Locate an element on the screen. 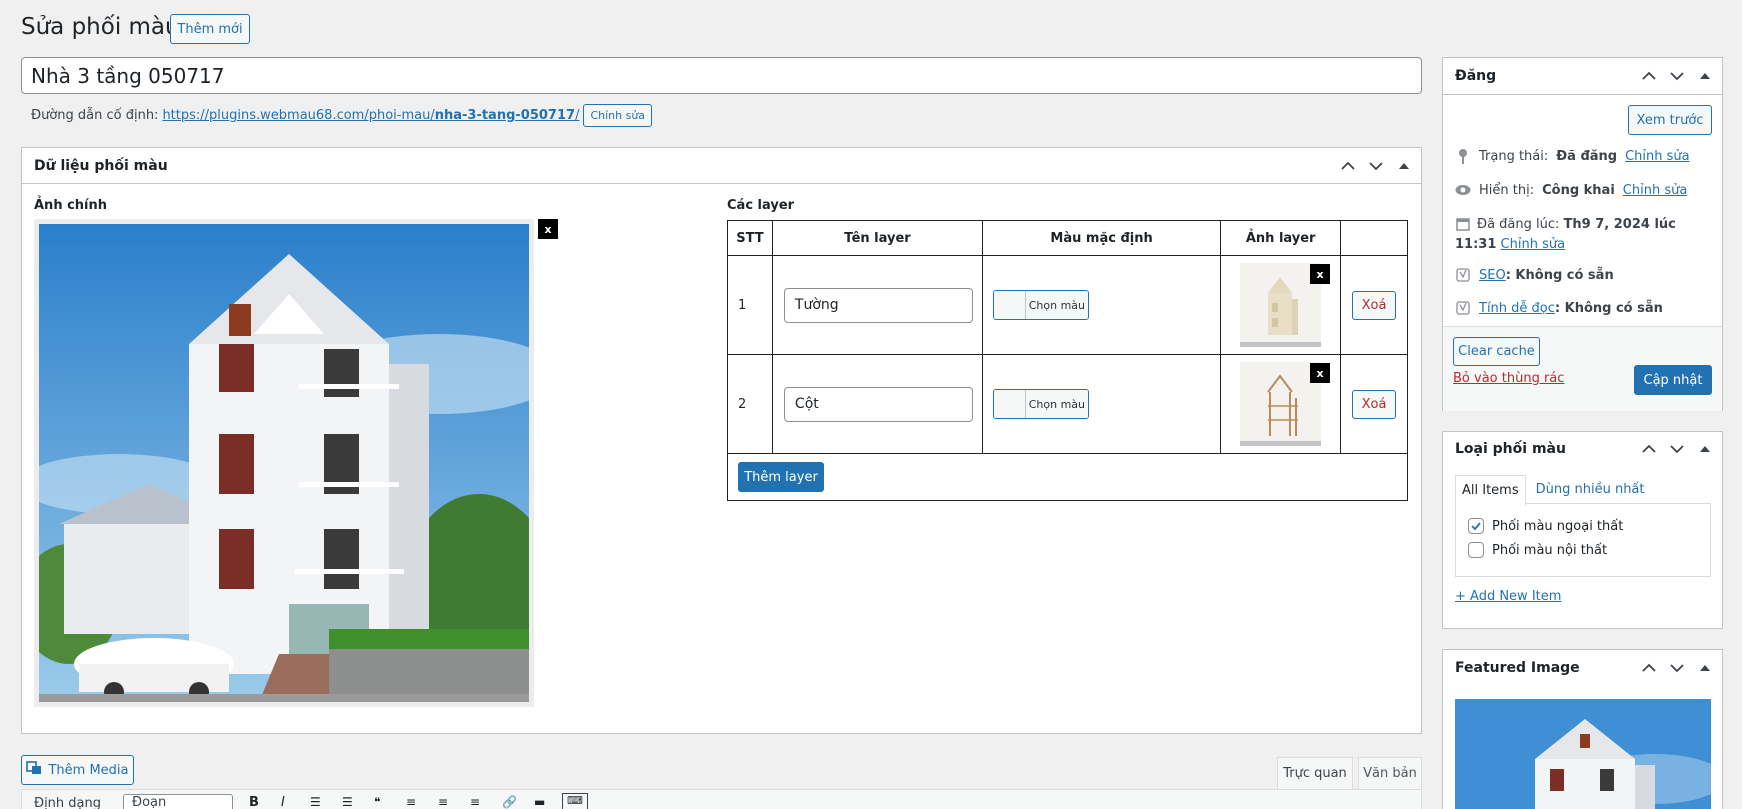  table-row: 2 Cột Chọn màu x Xoá is located at coordinates (1067, 404).